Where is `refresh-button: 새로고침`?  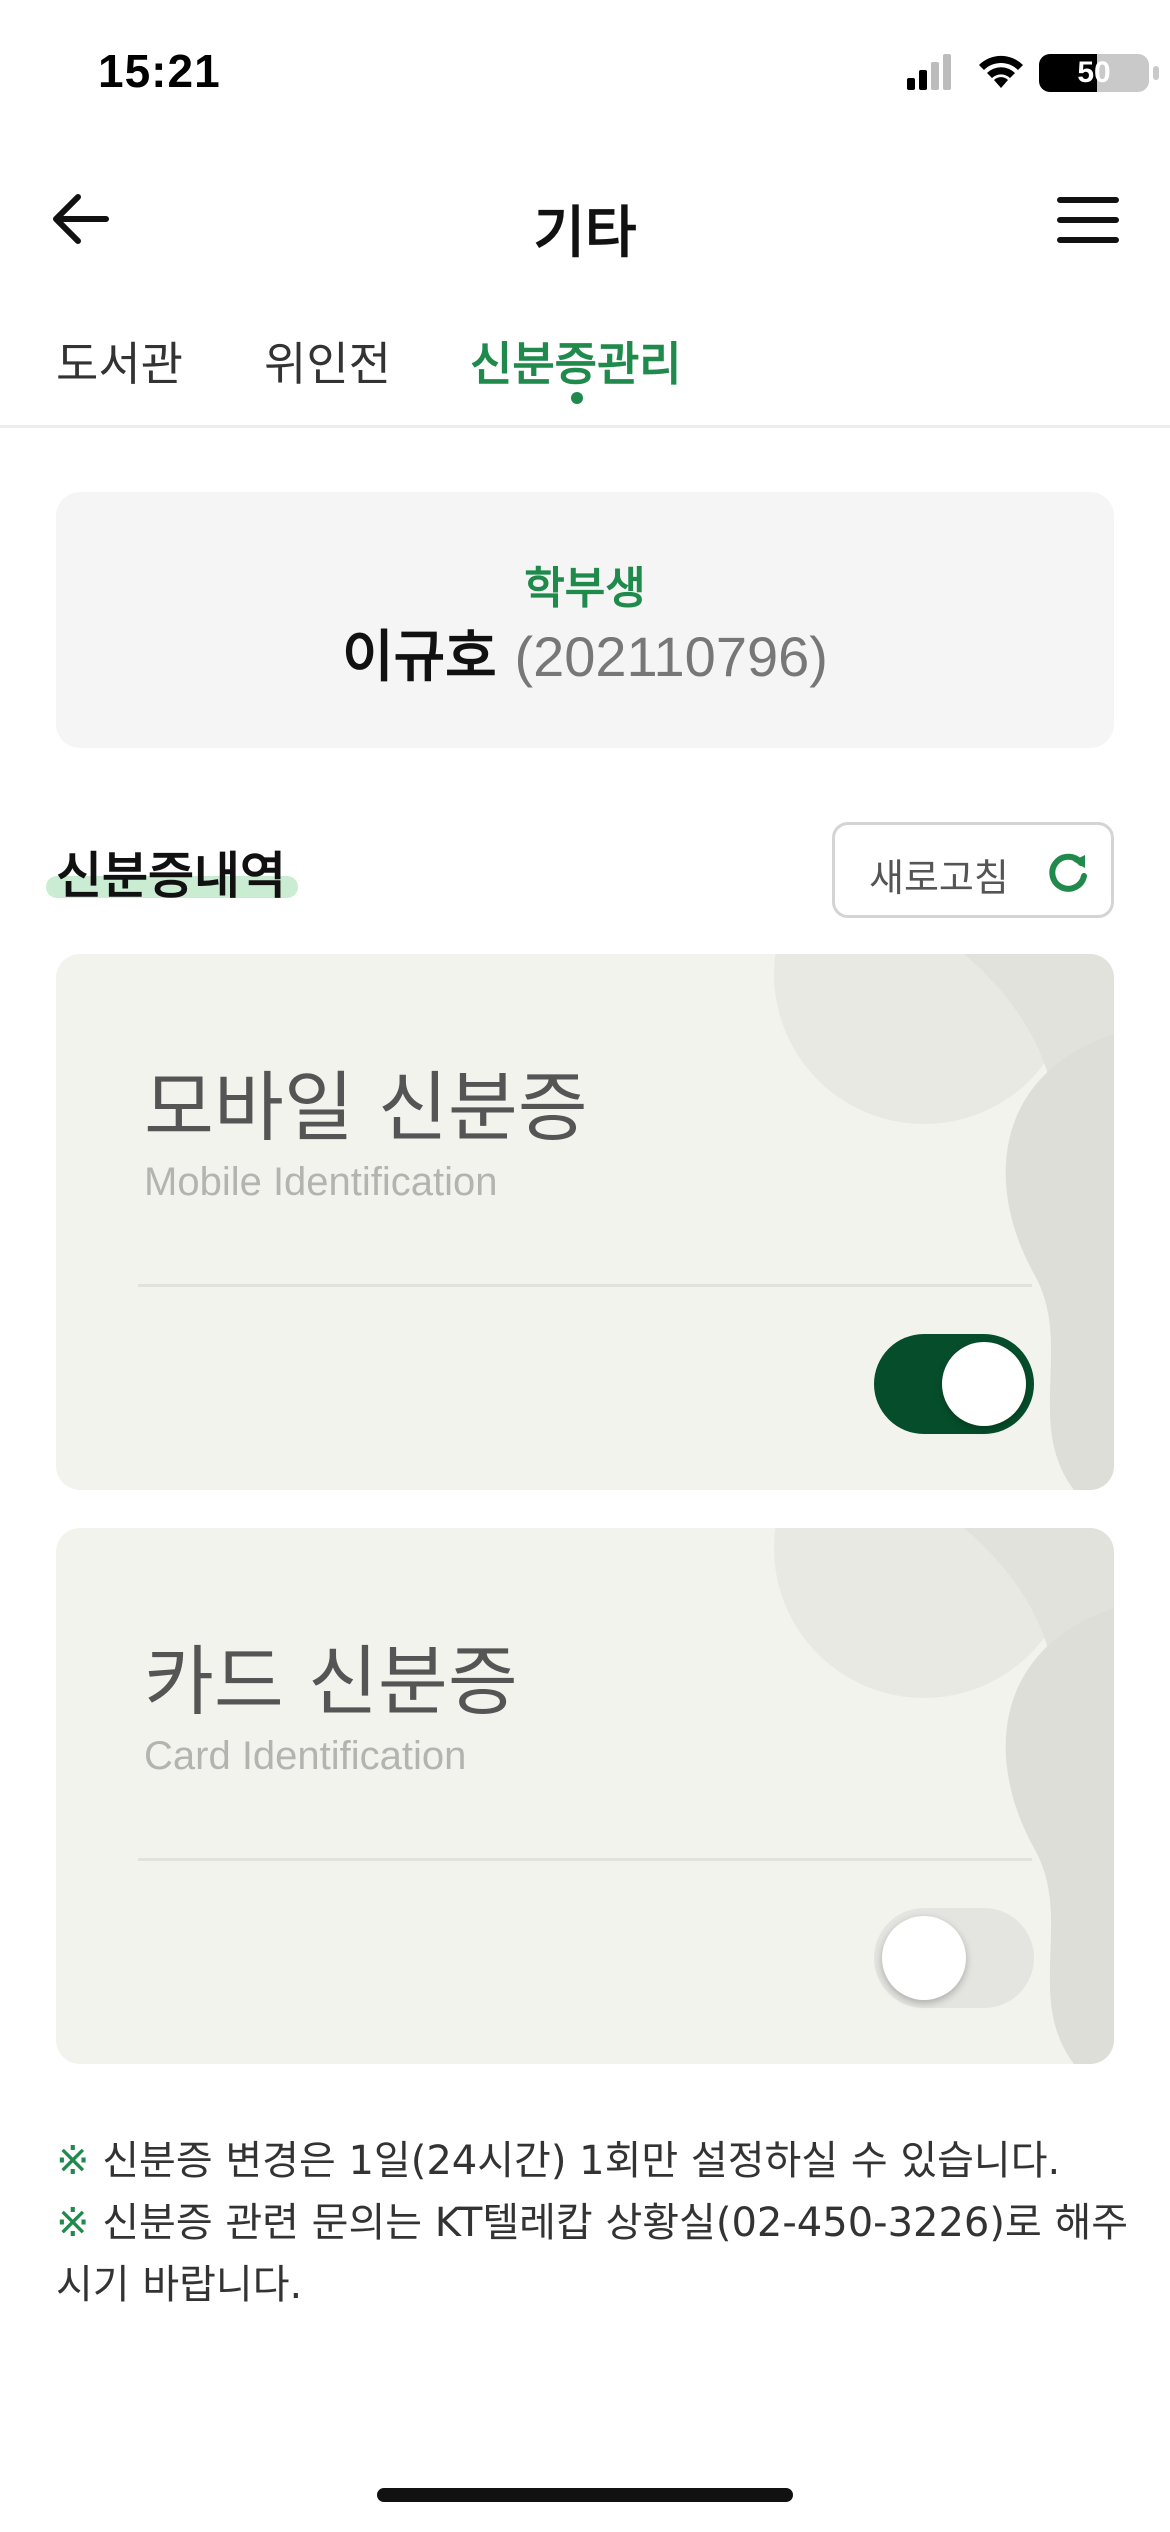
refresh-button: 새로고침 is located at coordinates (973, 870).